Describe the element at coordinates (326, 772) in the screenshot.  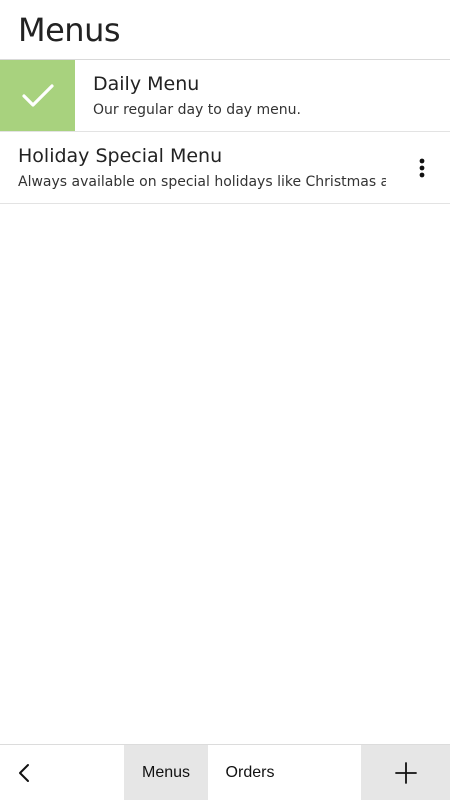
I see `bottom-bar-spacer` at that location.